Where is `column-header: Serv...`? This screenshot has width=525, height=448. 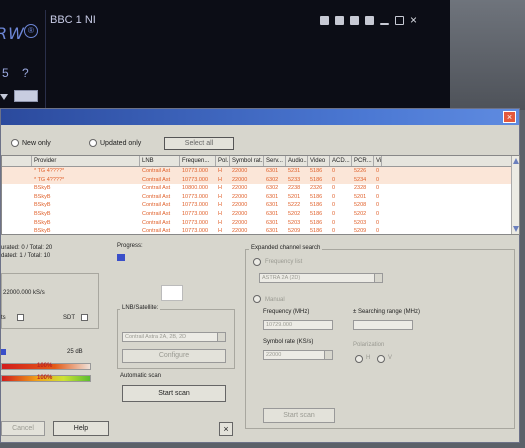
column-header: Serv... is located at coordinates (275, 161).